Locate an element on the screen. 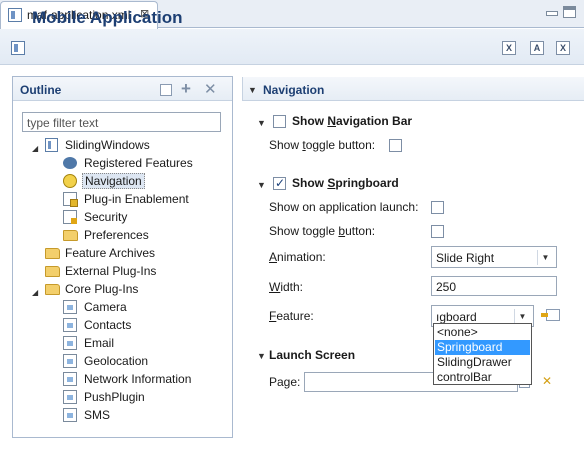 This screenshot has height=450, width=584. nav-bar-toggle-label: Show toggle button: is located at coordinates (322, 145).